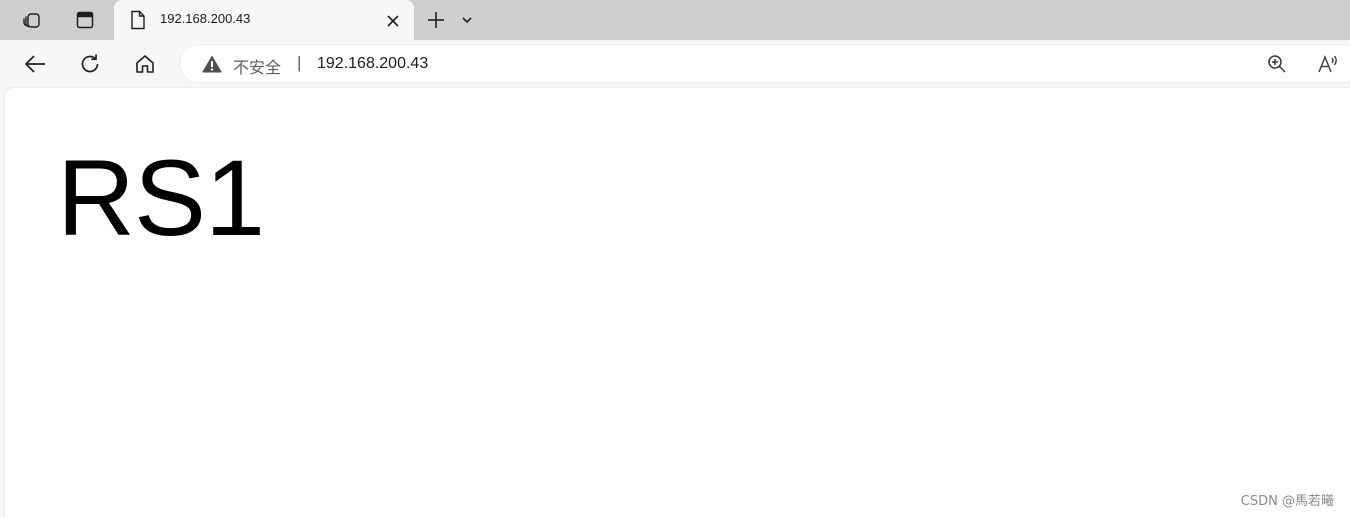 The image size is (1350, 517). I want to click on zoom-in-icon, so click(1277, 64).